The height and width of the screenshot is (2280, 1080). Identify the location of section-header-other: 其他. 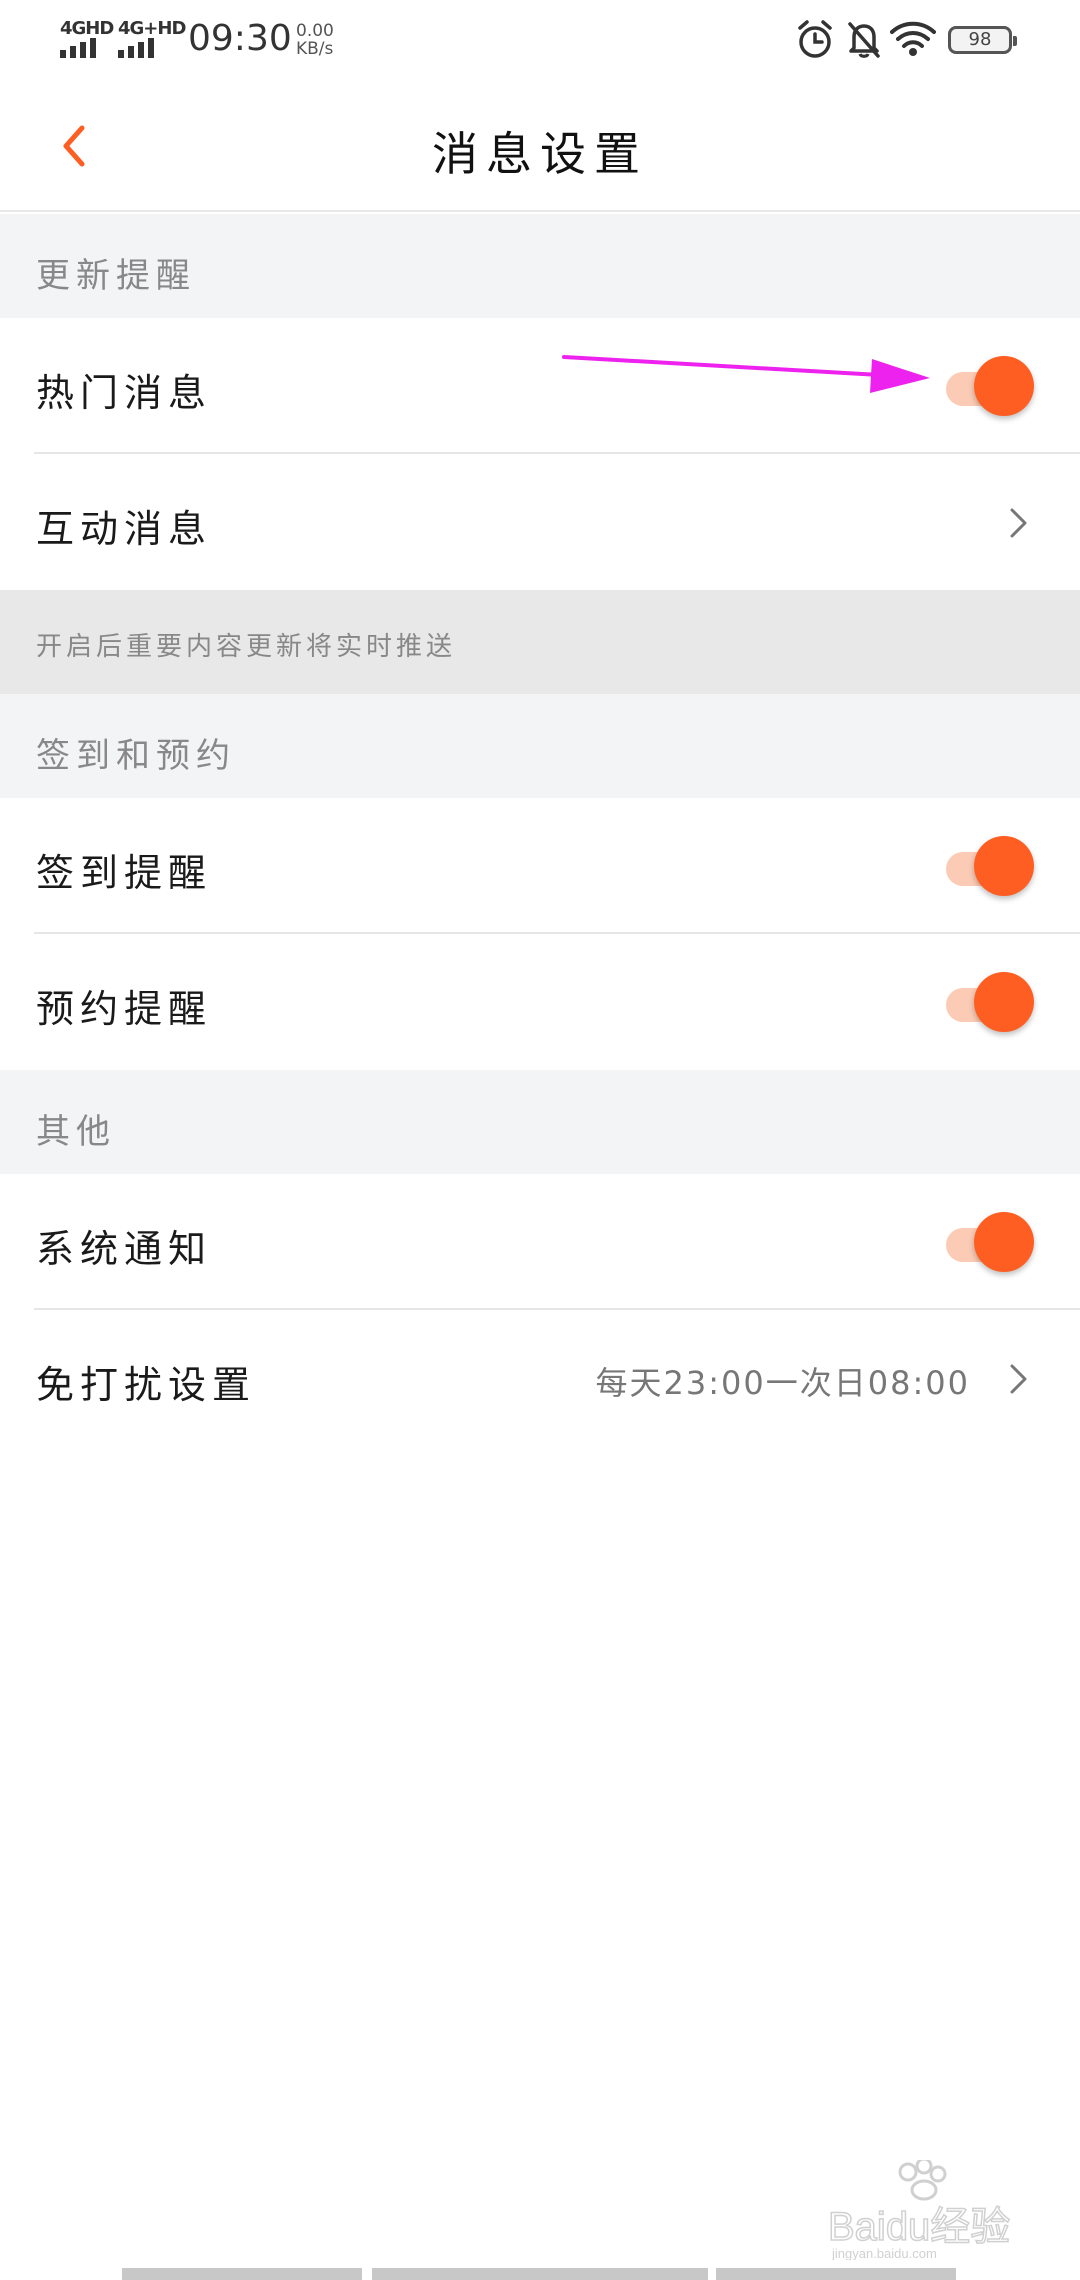
(540, 1122).